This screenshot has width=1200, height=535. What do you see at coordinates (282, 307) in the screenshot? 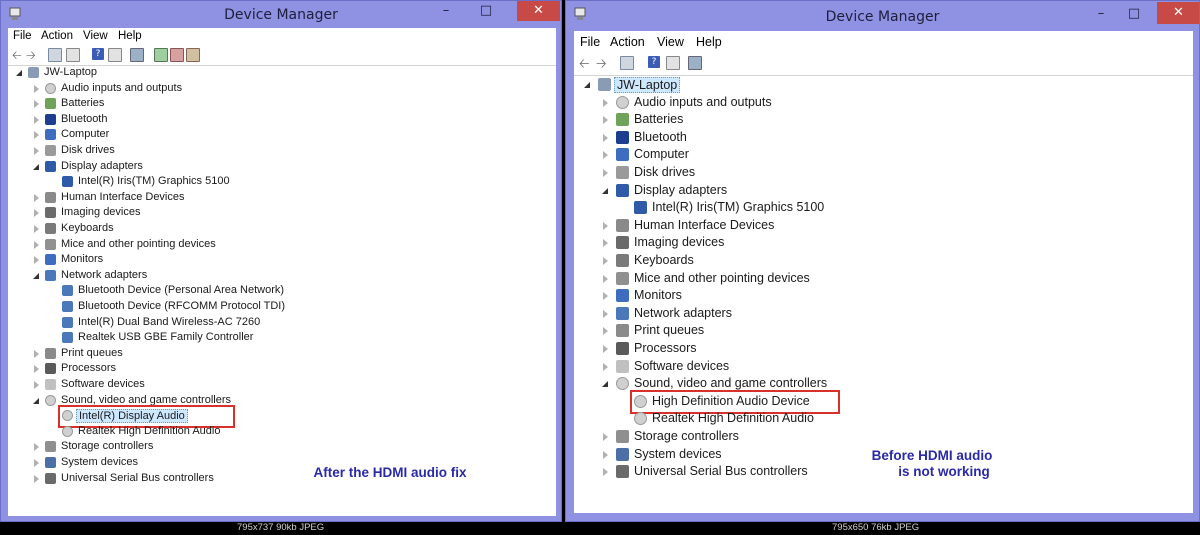
I see `tree-device: Bluetooth Device (RFCOMM Protocol TDI)` at bounding box center [282, 307].